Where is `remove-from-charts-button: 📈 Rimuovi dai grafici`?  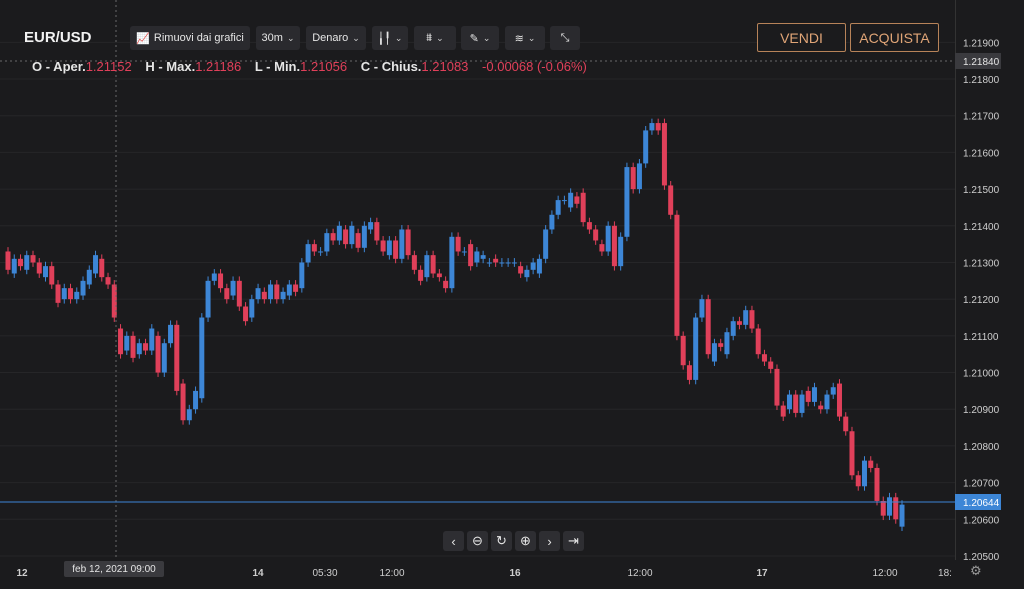 remove-from-charts-button: 📈 Rimuovi dai grafici is located at coordinates (190, 38).